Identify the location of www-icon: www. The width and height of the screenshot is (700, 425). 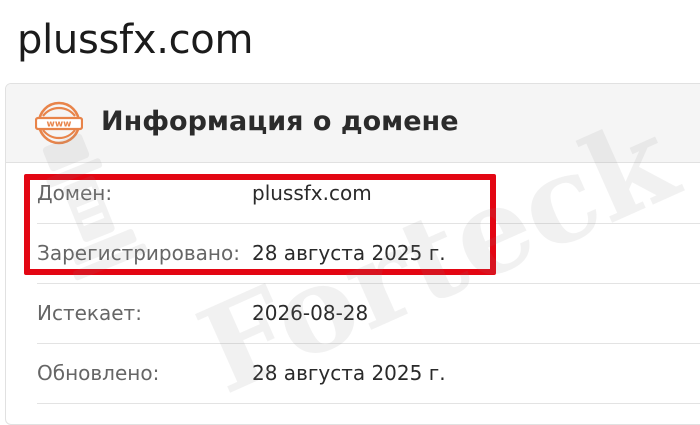
(59, 123).